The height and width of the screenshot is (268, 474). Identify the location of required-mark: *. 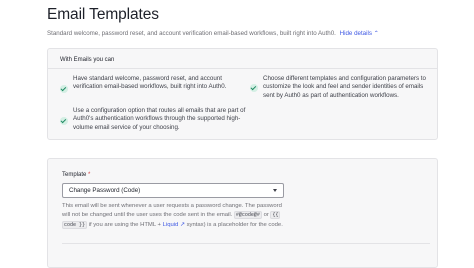
(89, 175).